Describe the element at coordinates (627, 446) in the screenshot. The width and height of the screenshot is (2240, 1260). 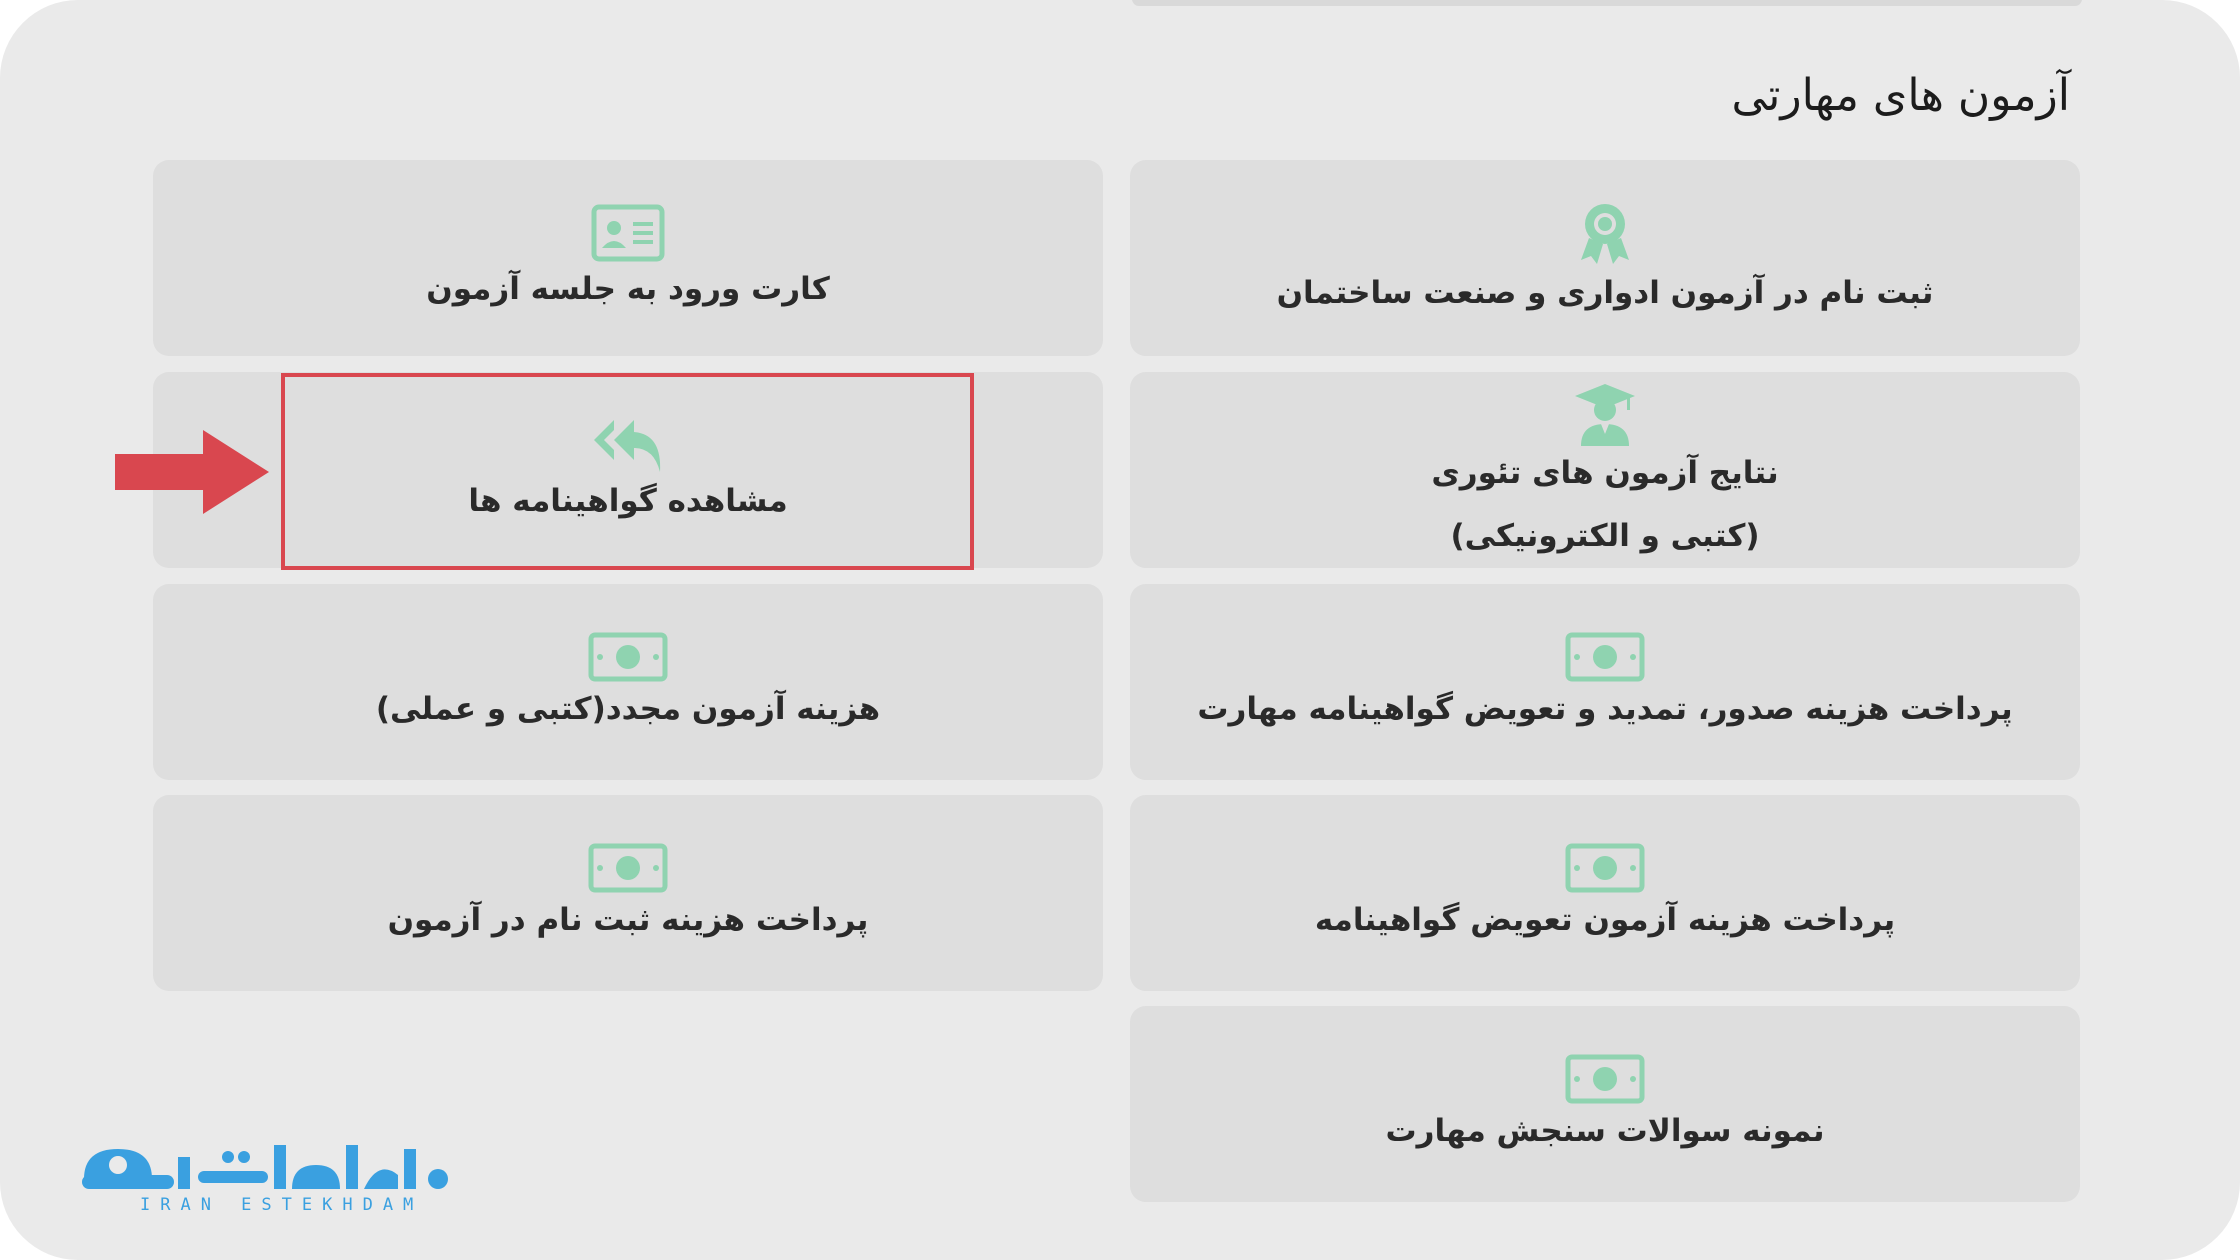
I see `reply-all-icon` at that location.